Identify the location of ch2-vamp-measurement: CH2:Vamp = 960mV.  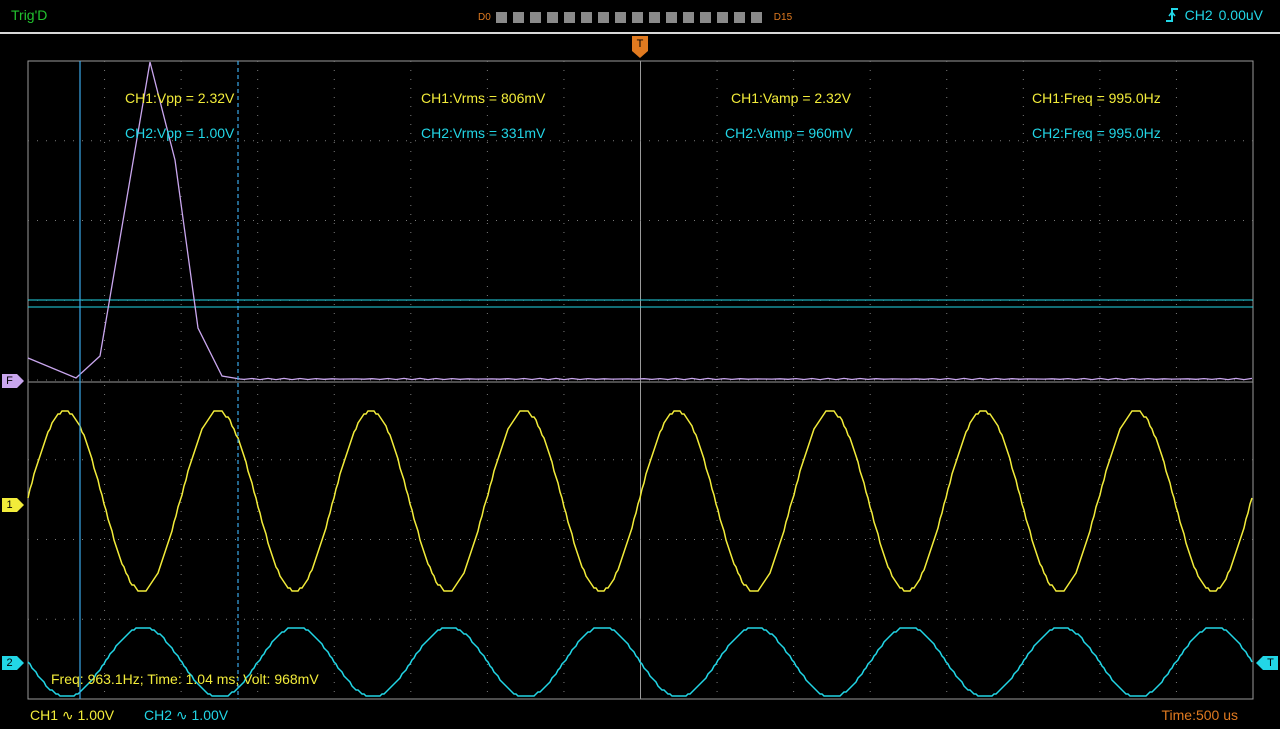
(789, 133).